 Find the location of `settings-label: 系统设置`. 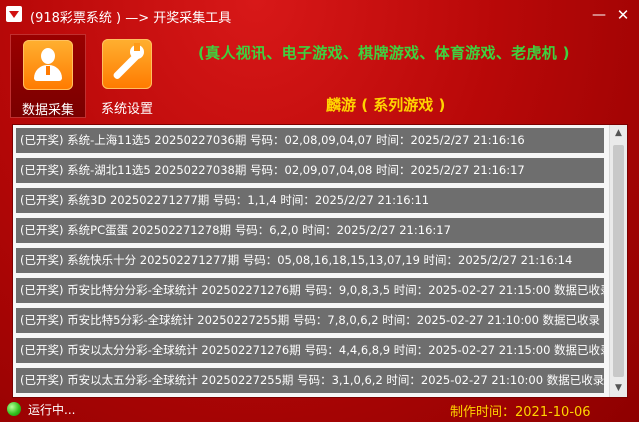

settings-label: 系统设置 is located at coordinates (126, 109).